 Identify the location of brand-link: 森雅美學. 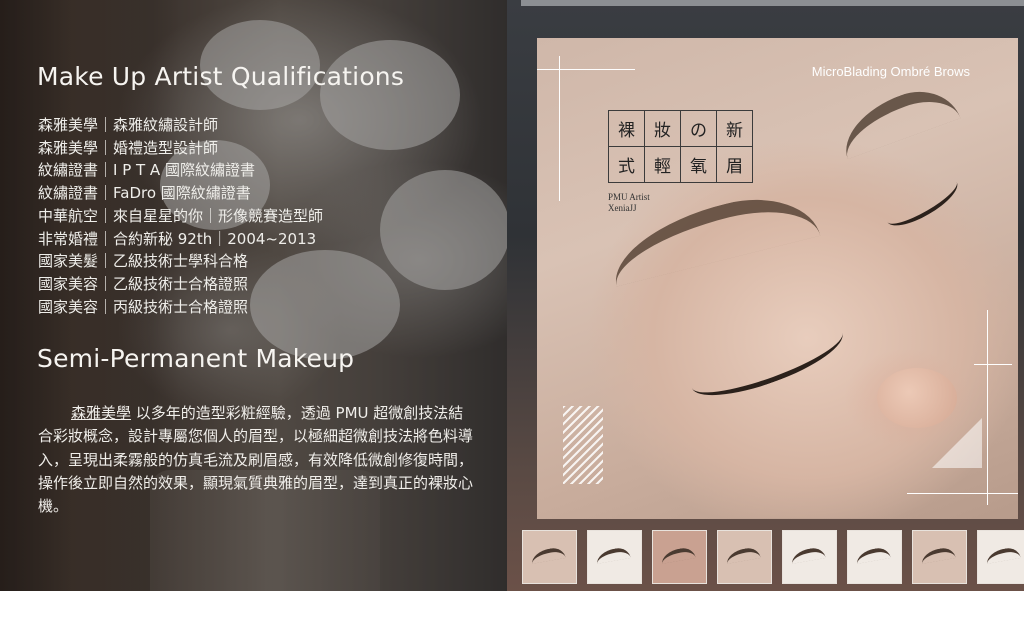
(101, 413).